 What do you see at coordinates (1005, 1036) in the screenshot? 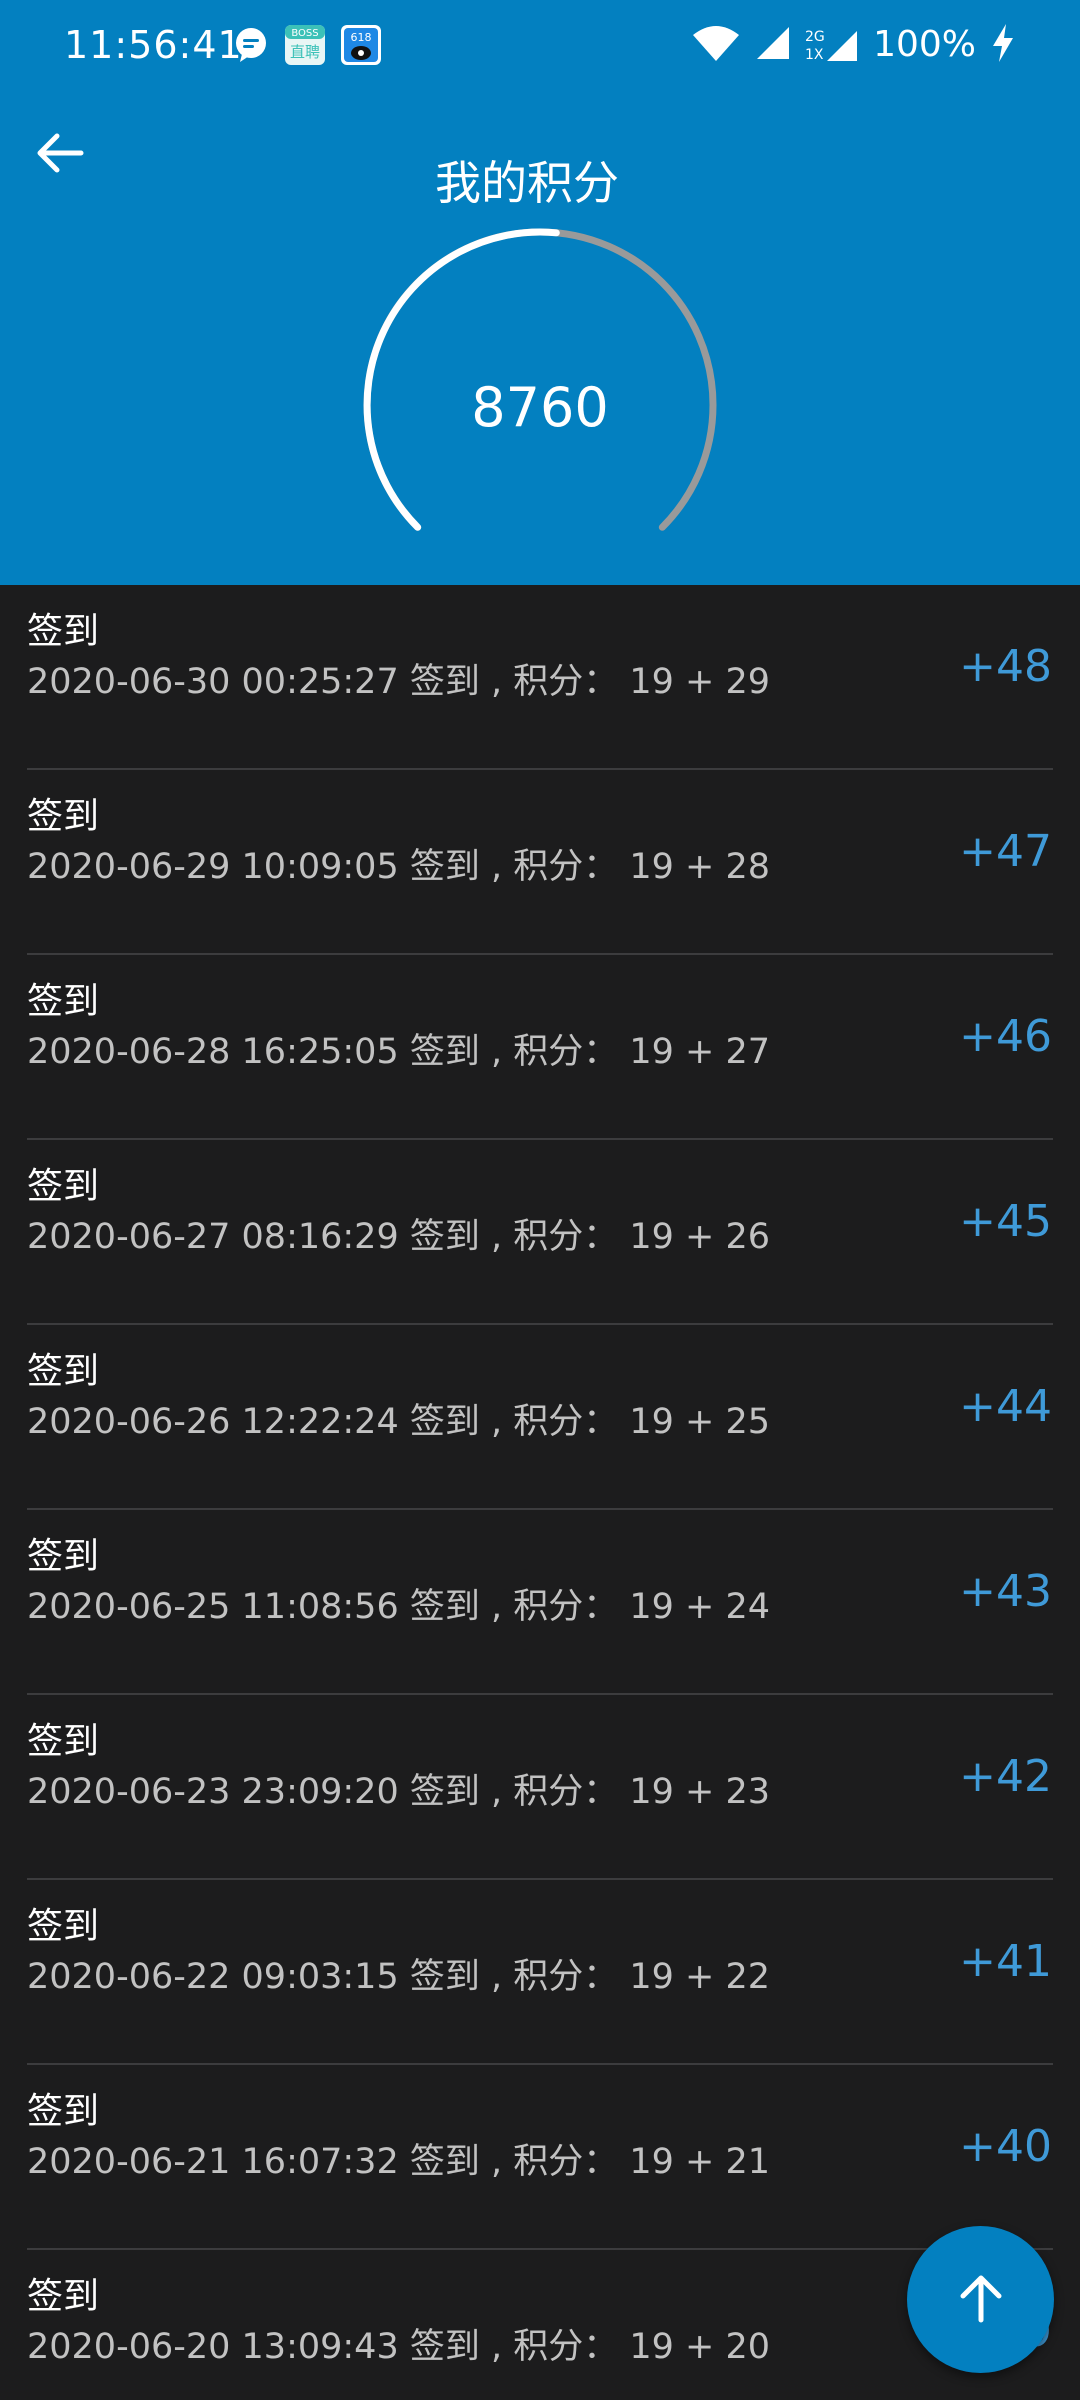
I see `record-points: +46` at bounding box center [1005, 1036].